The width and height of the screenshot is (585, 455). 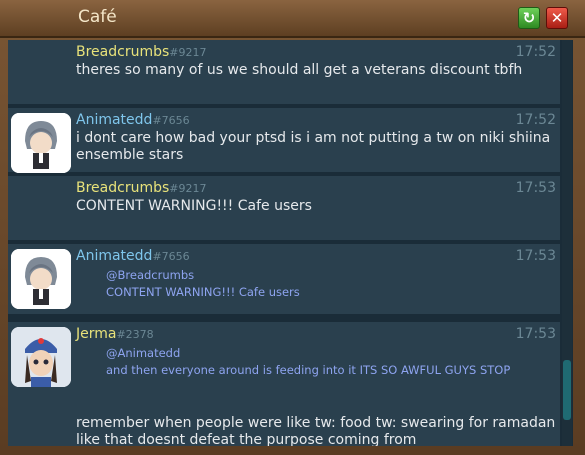 What do you see at coordinates (150, 275) in the screenshot?
I see `quote-author: @Breadcrumbs` at bounding box center [150, 275].